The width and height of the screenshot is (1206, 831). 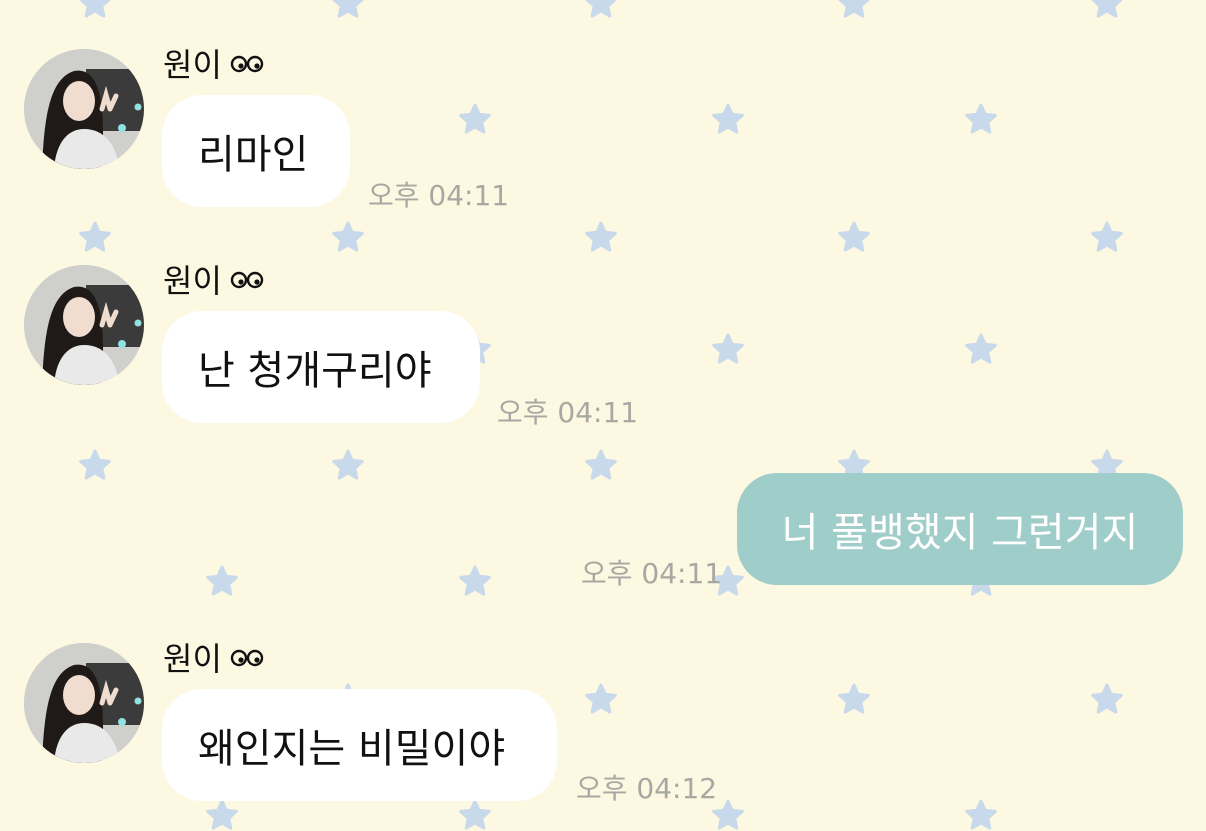 I want to click on message-bubble: 왜인지는 비밀이야, so click(x=359, y=745).